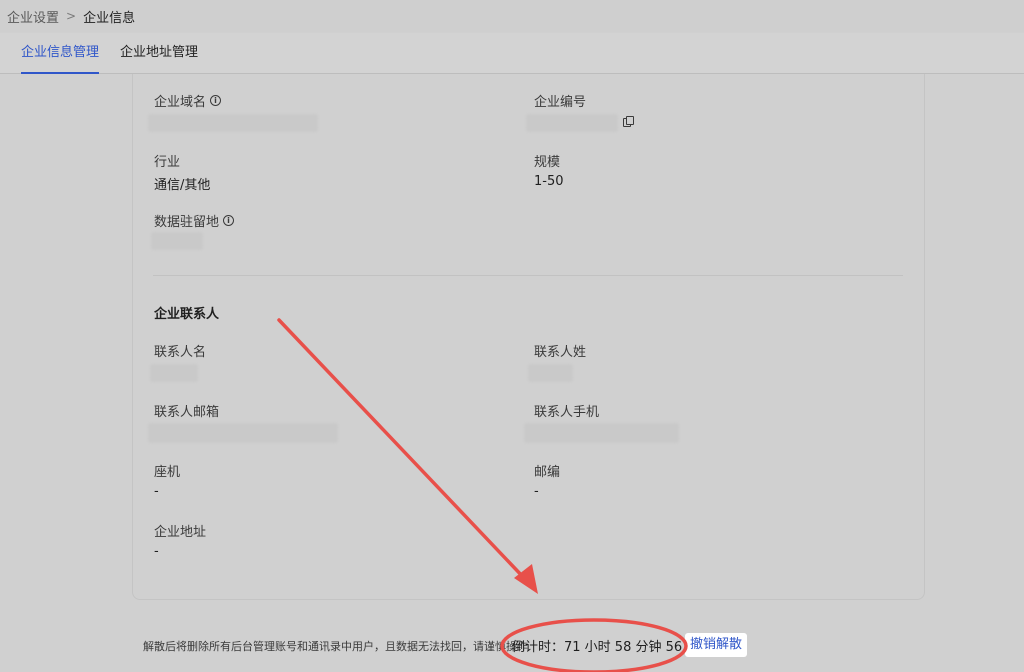 The width and height of the screenshot is (1024, 672). I want to click on domain-label: 企业域名 i, so click(188, 100).